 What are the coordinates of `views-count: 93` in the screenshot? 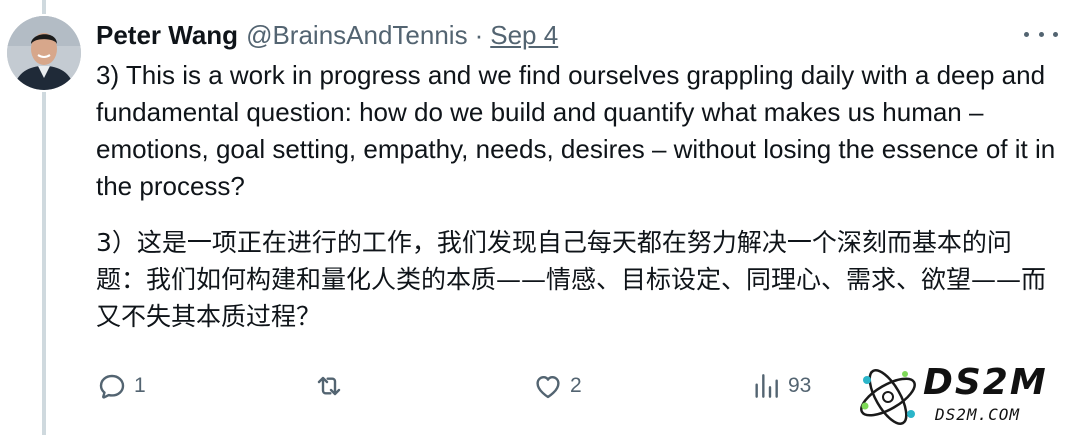 It's located at (800, 385).